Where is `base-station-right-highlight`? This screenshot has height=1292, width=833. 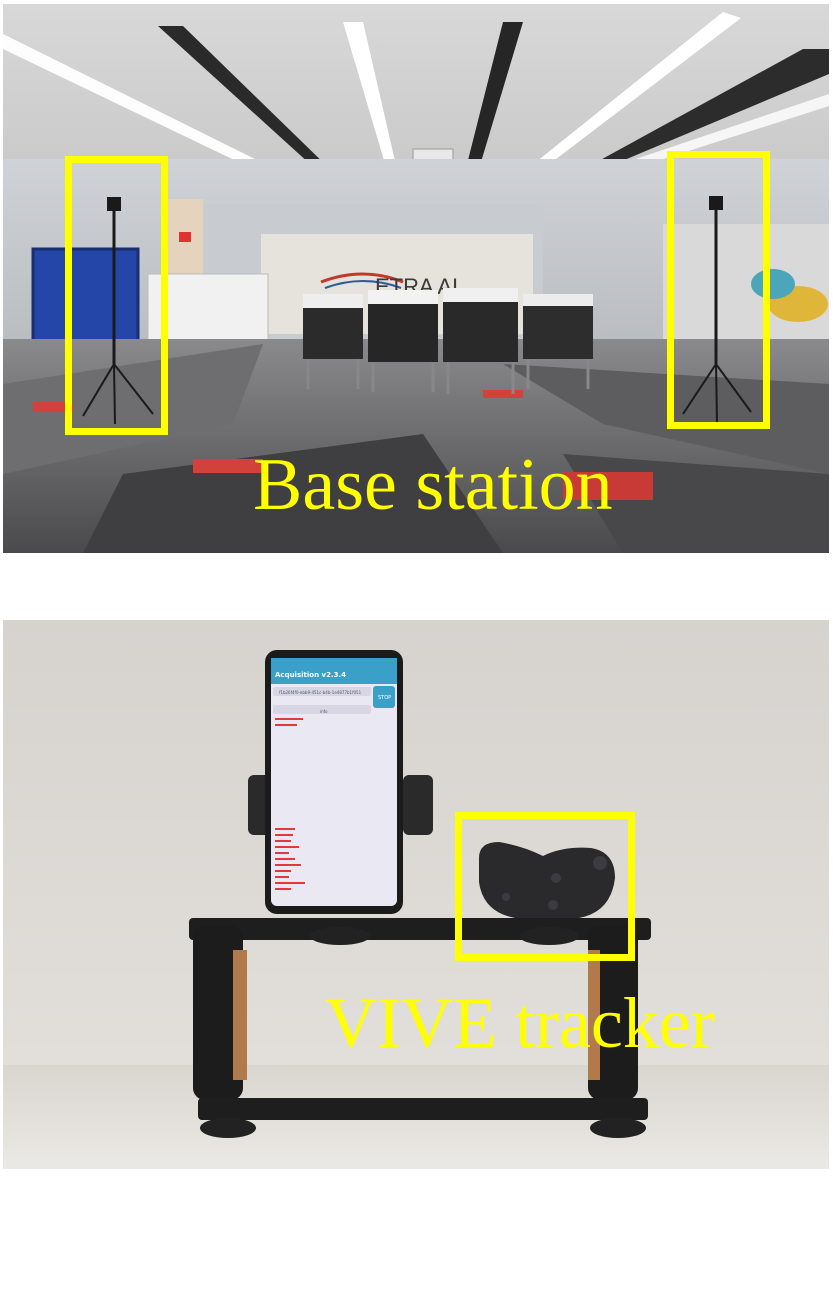
base-station-right-highlight is located at coordinates (718, 290).